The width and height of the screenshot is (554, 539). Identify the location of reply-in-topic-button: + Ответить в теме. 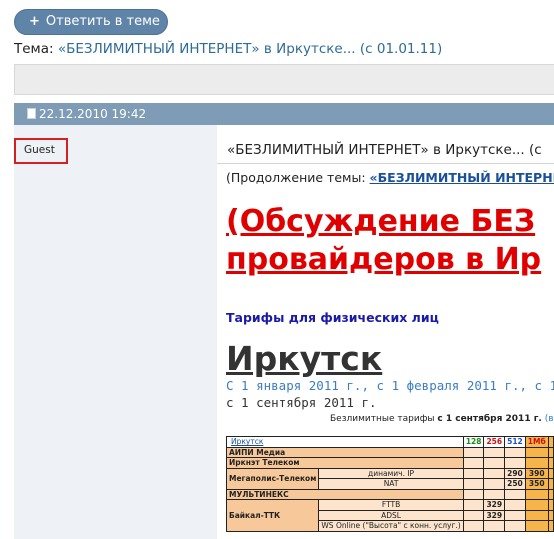
(91, 22).